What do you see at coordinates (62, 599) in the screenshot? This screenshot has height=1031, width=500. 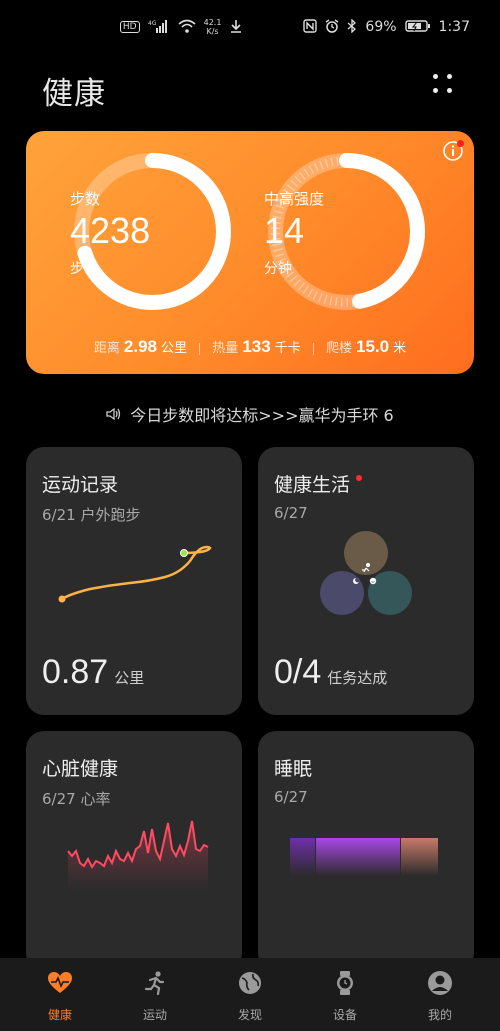 I see `route-start-marker` at bounding box center [62, 599].